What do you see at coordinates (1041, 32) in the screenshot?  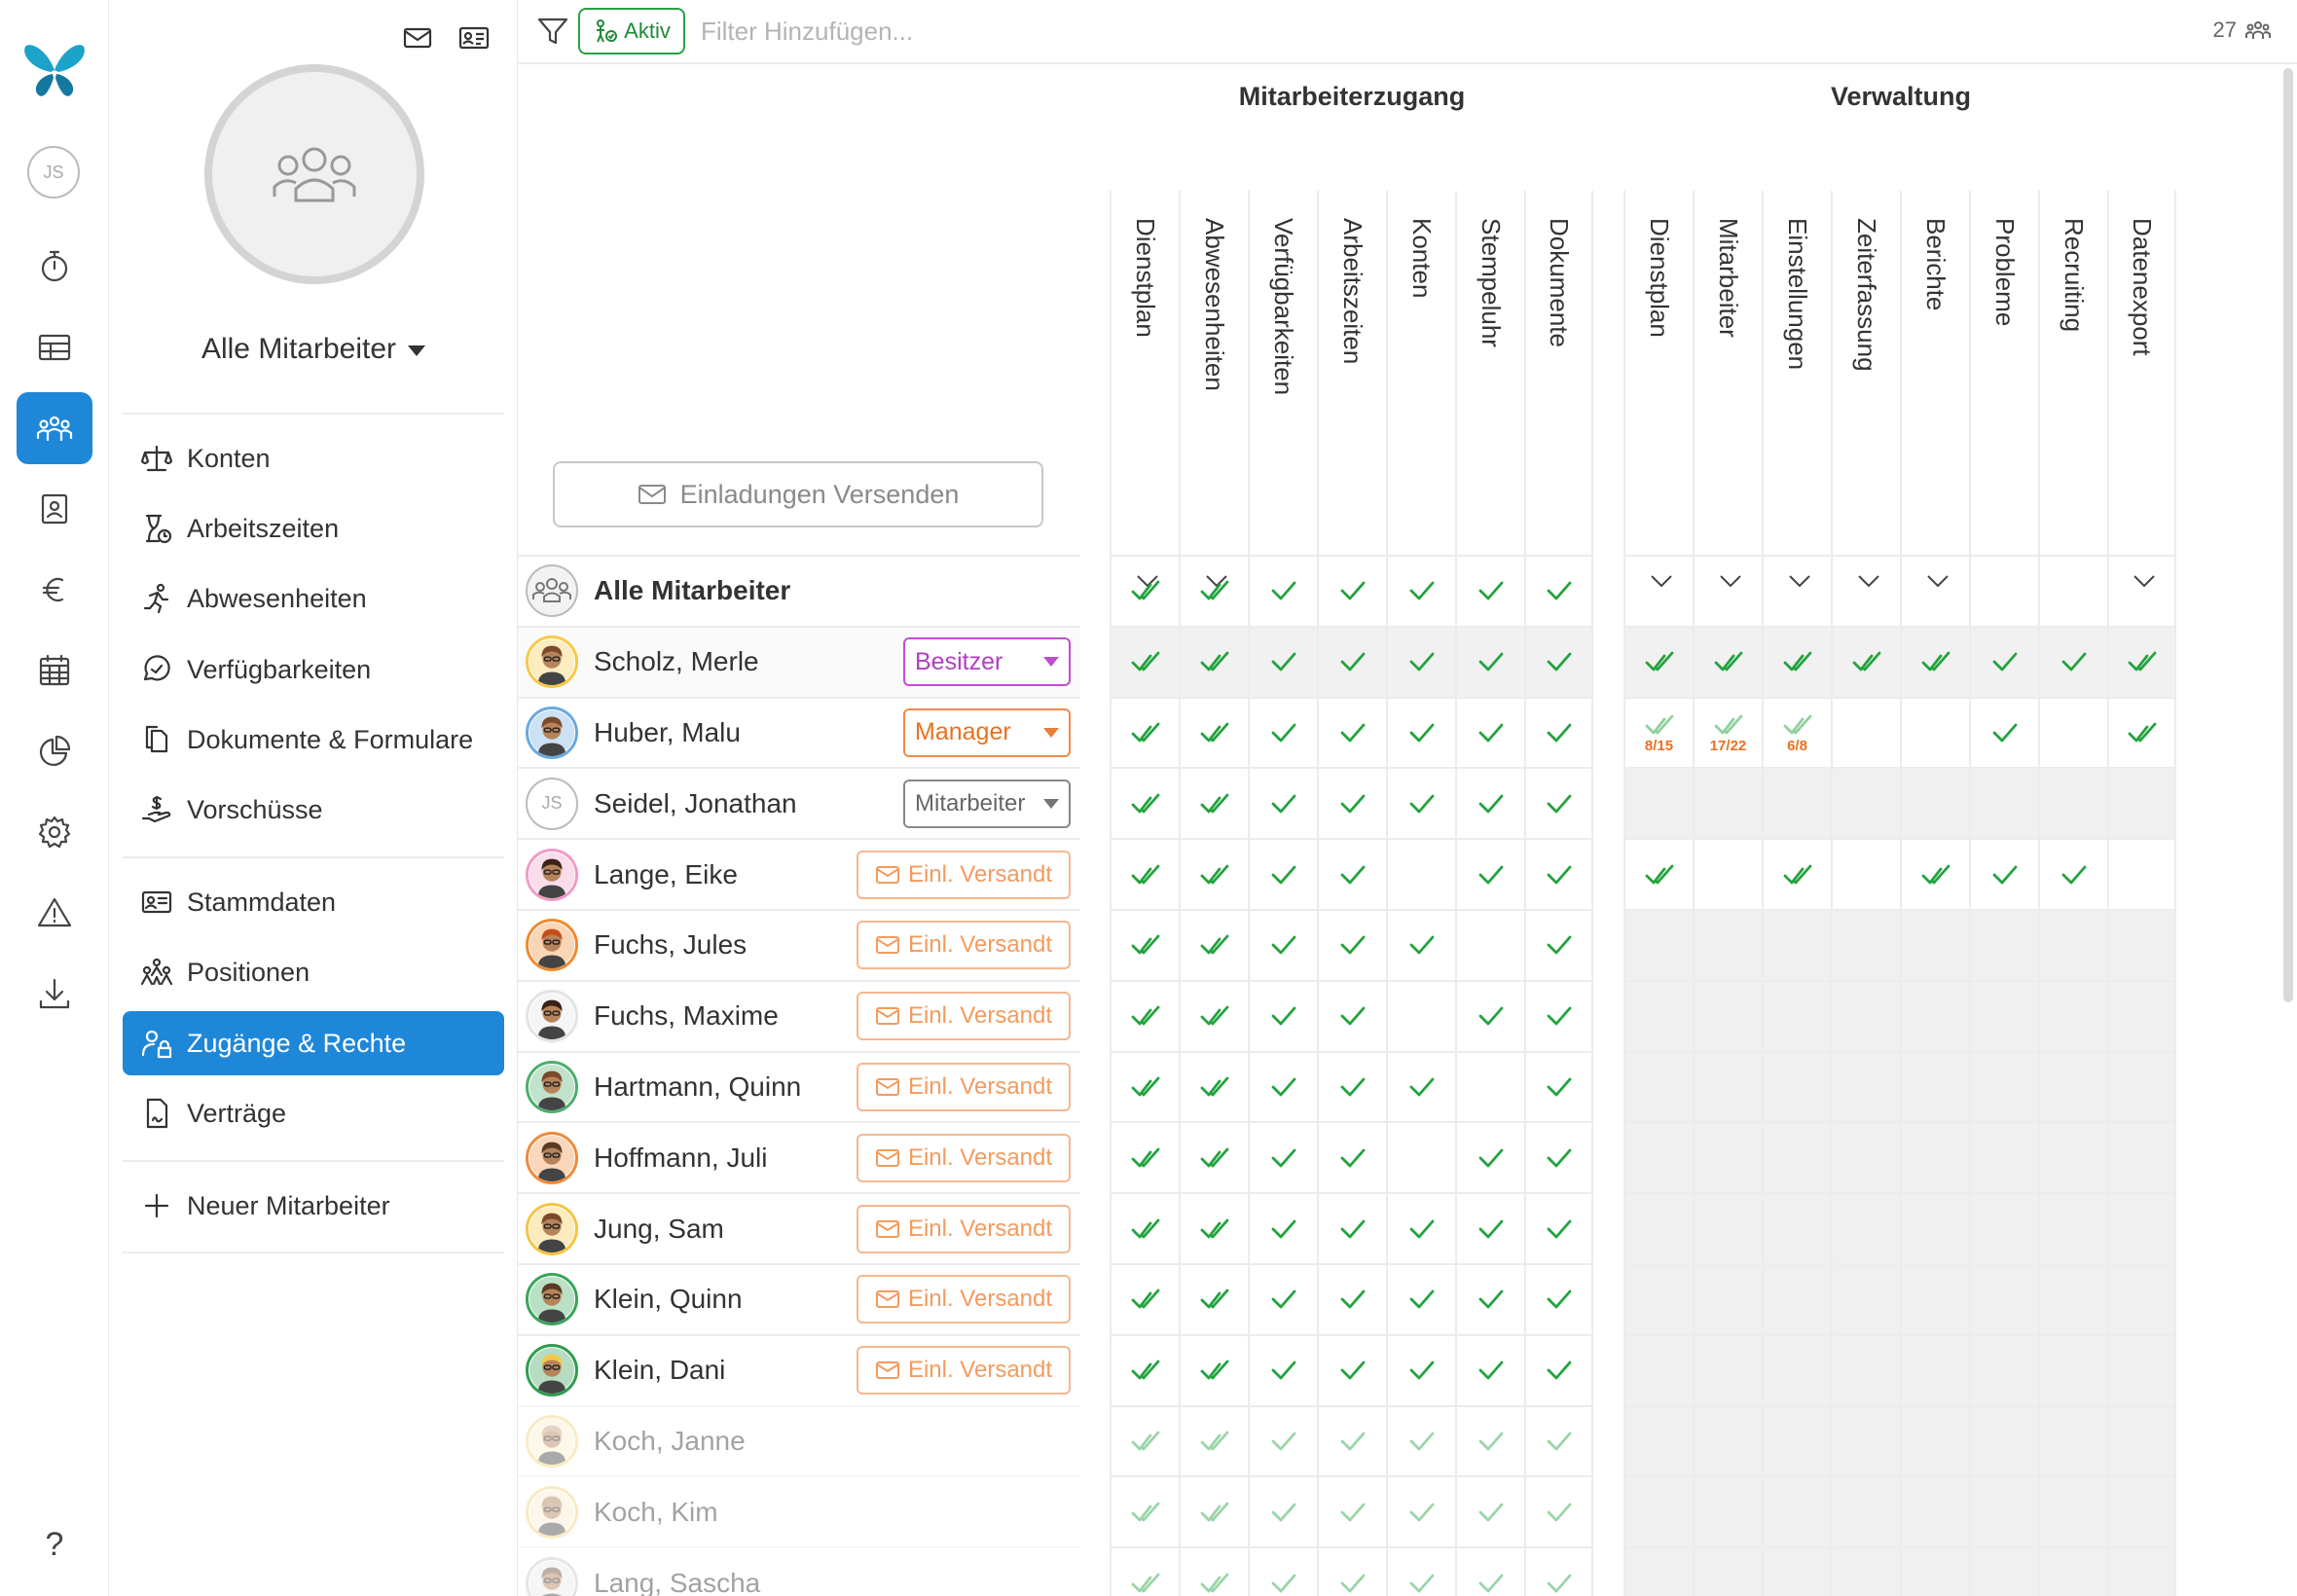 I see `filter-input` at bounding box center [1041, 32].